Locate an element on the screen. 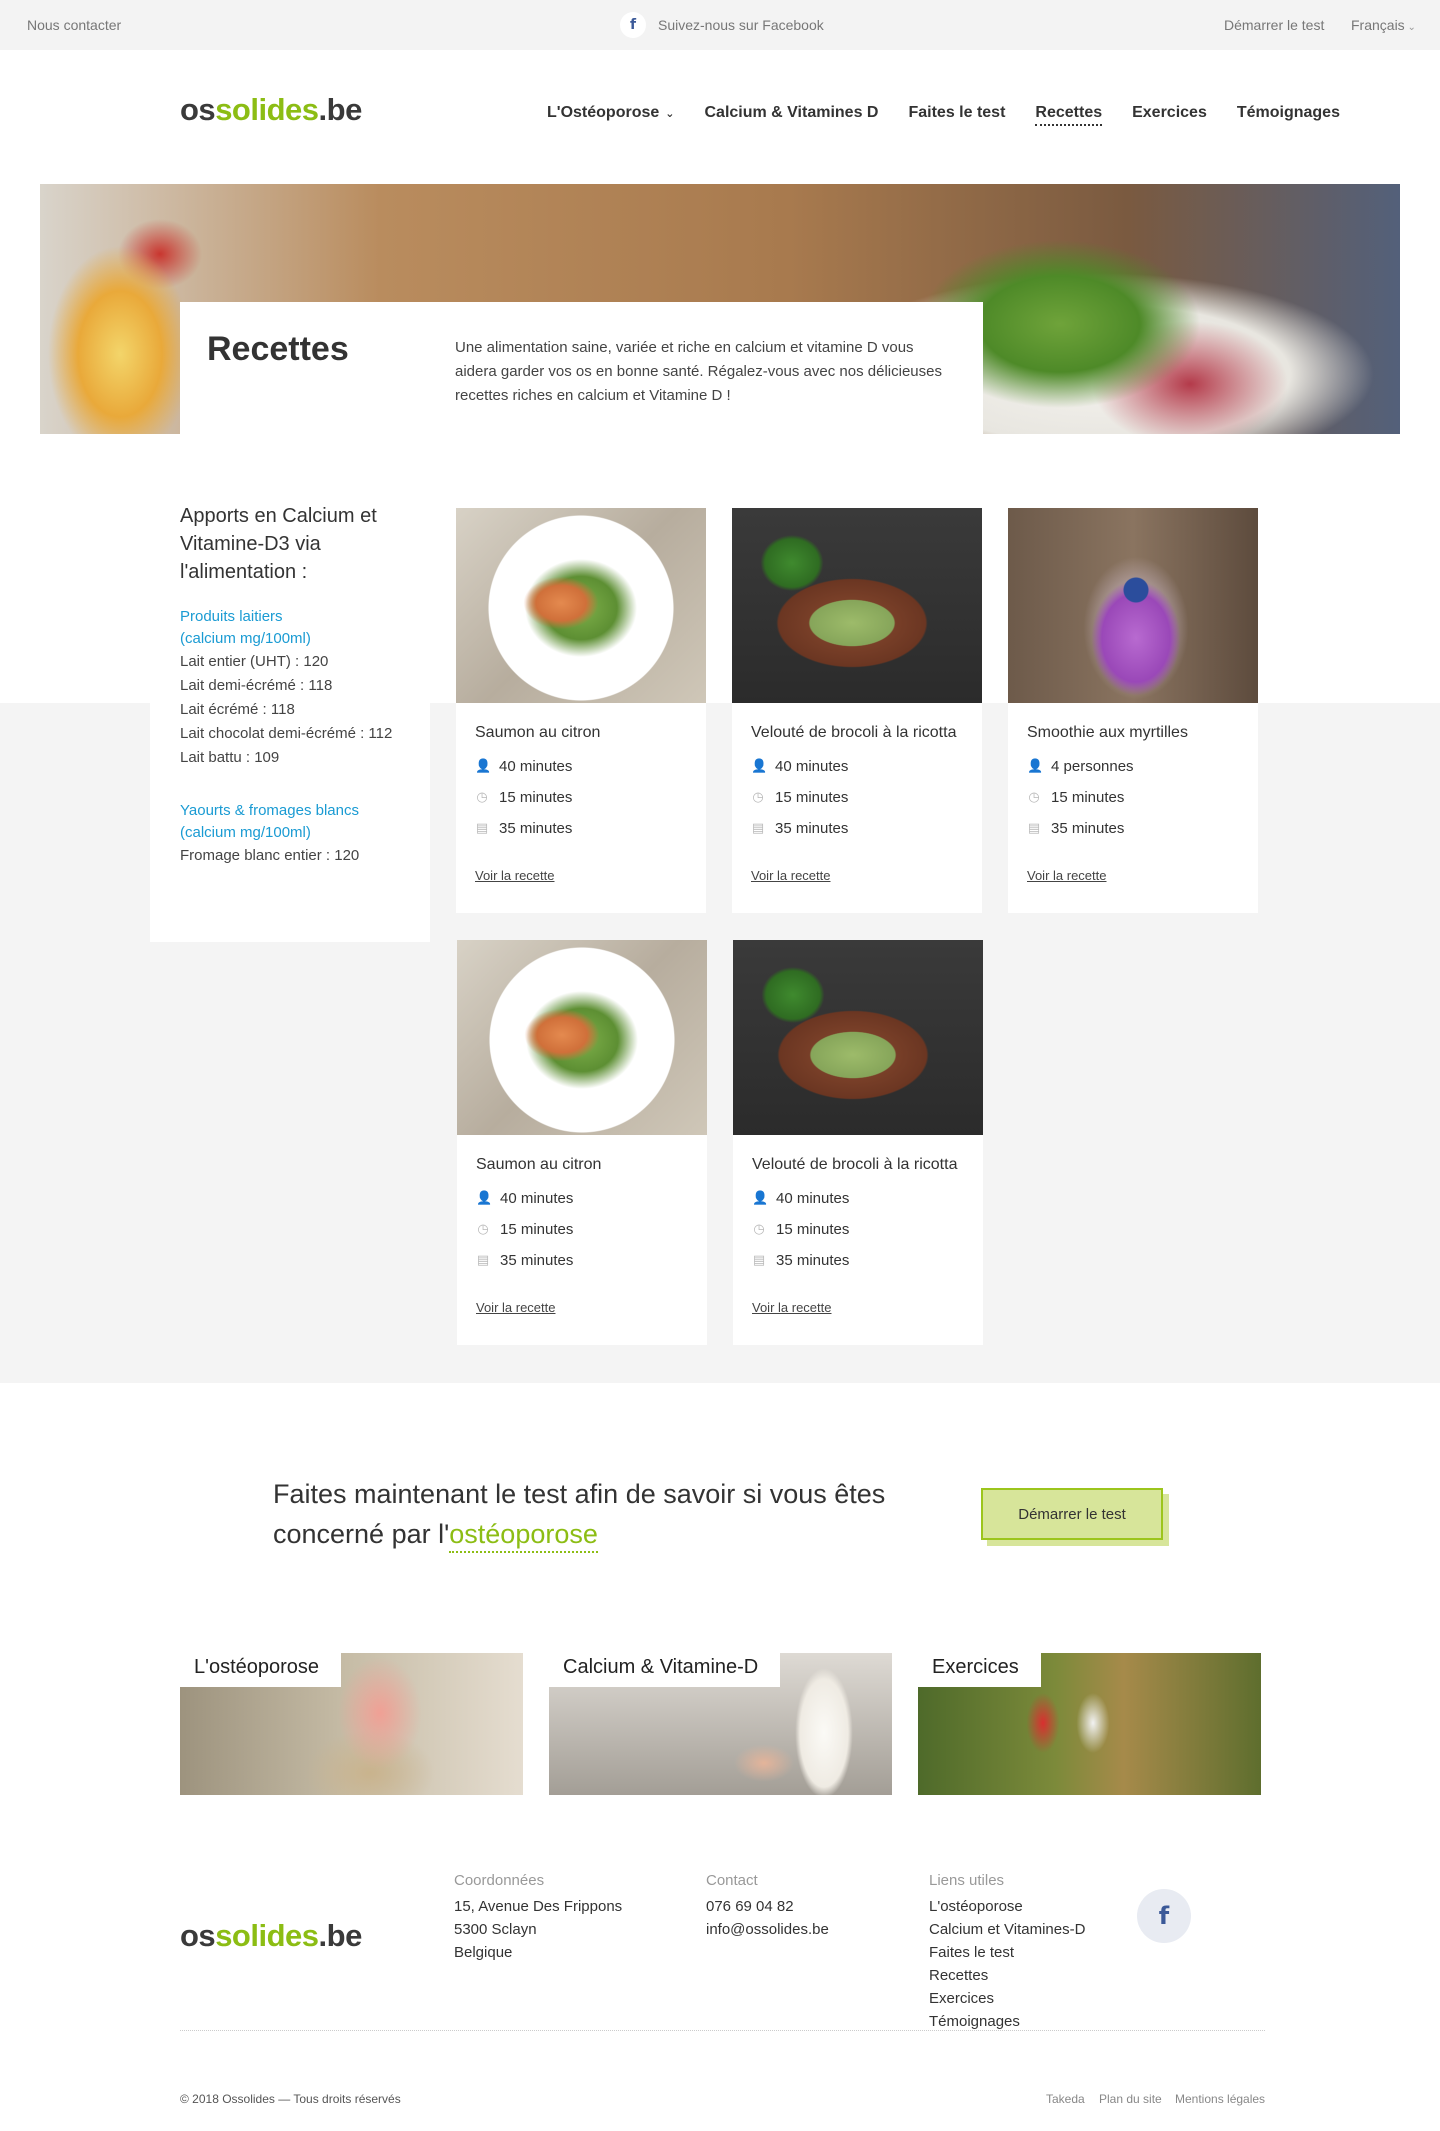  chevron-down-icon: ⌄ is located at coordinates (670, 114).